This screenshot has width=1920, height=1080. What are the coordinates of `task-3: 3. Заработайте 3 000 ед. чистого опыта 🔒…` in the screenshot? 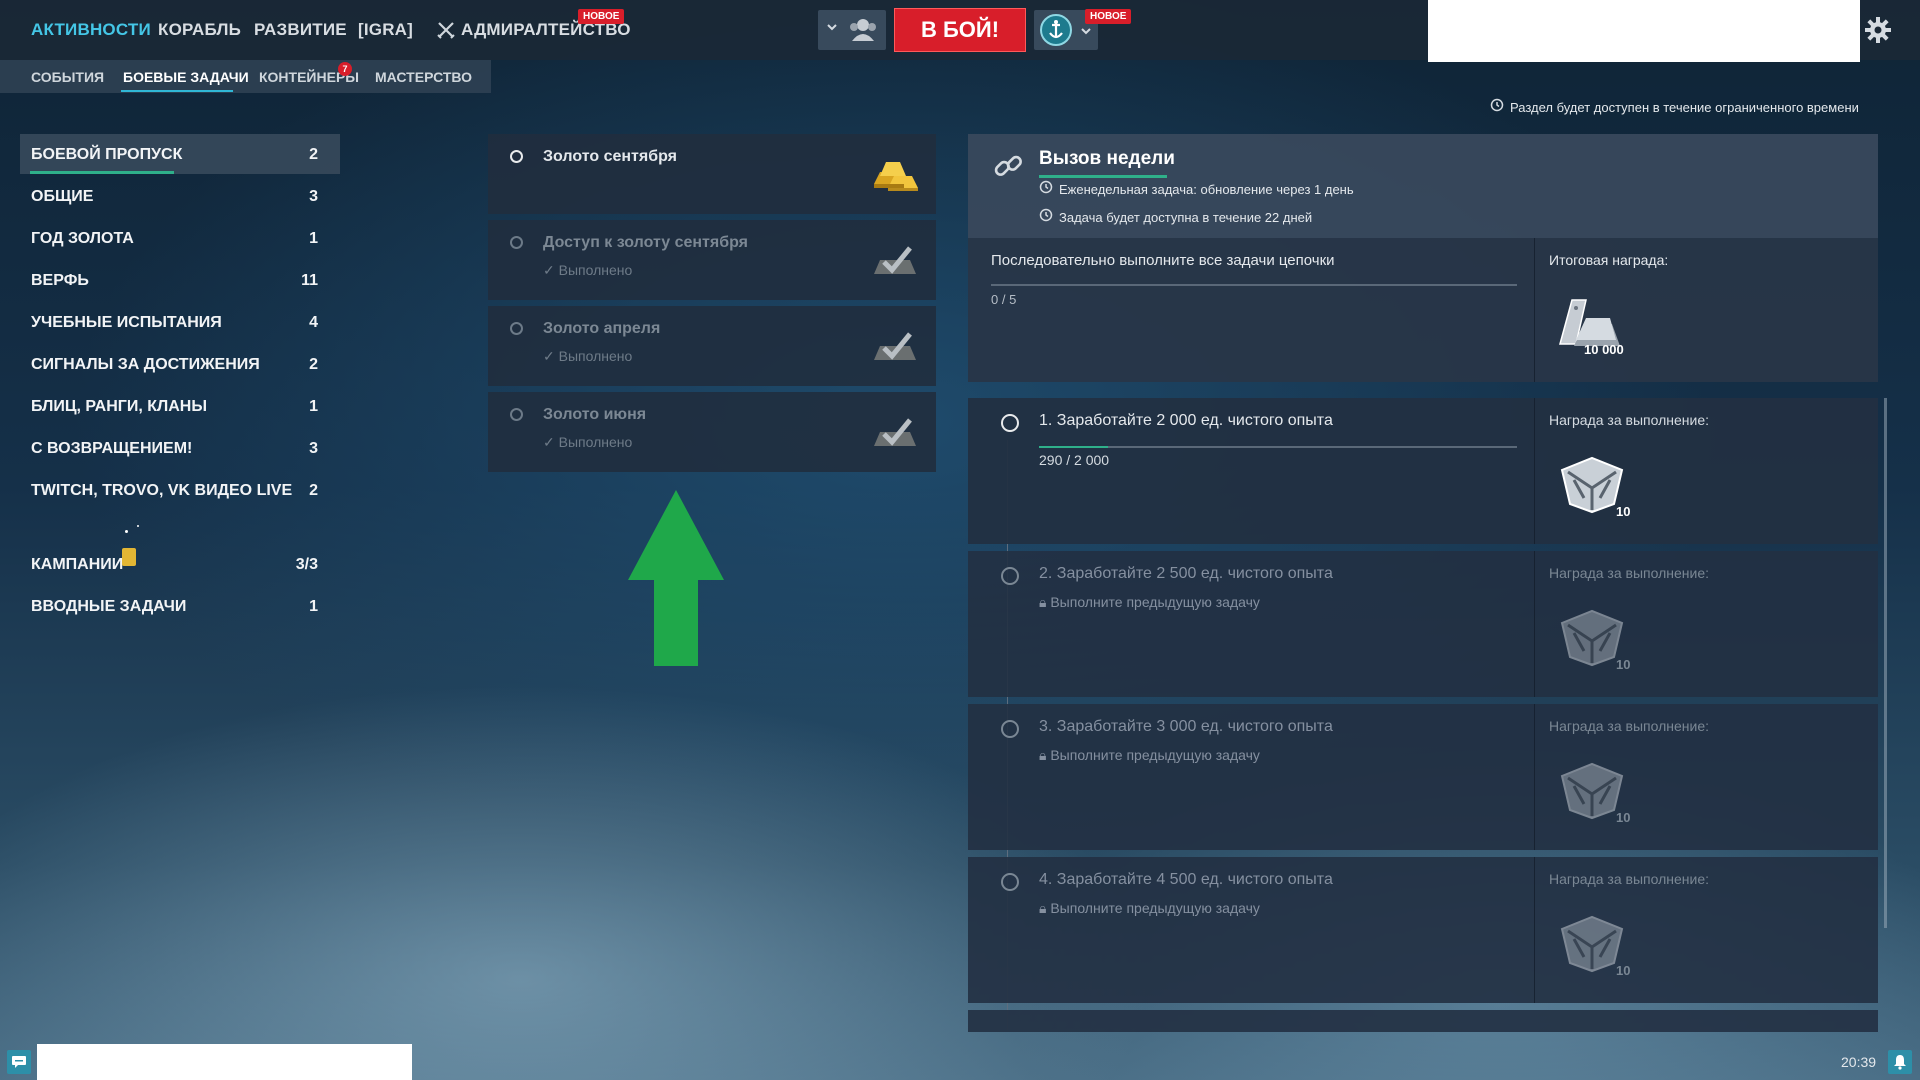 It's located at (1423, 777).